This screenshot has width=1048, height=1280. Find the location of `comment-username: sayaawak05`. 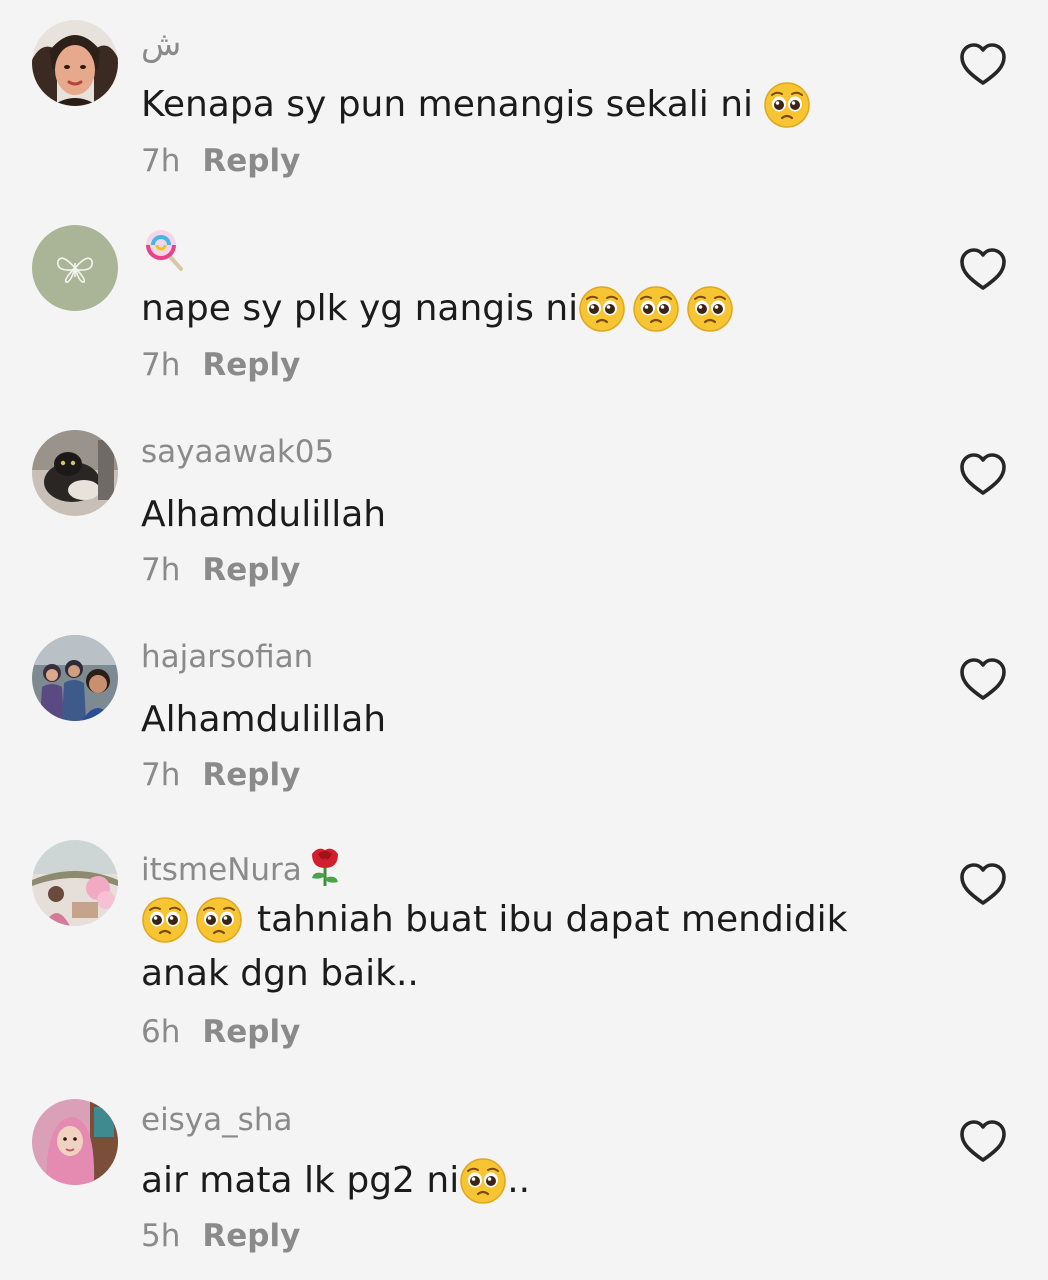

comment-username: sayaawak05 is located at coordinates (237, 452).